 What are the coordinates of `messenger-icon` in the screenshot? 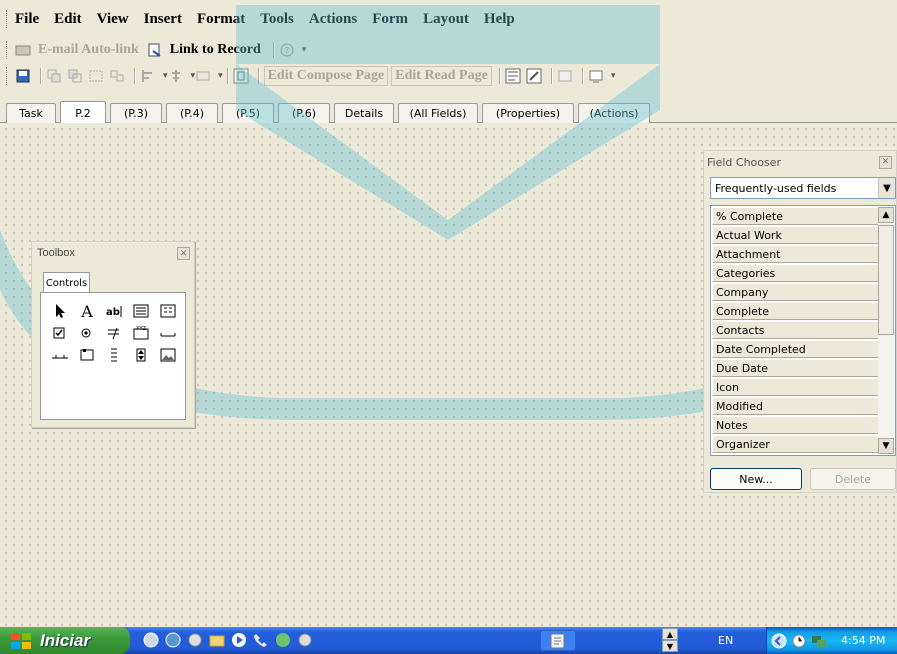 It's located at (283, 640).